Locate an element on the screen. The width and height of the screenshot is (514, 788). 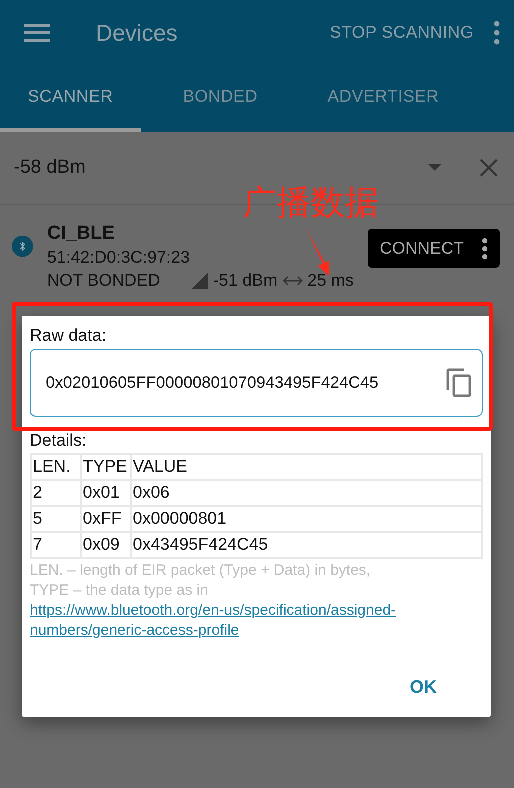
raw-data-label: Raw data: is located at coordinates (69, 336).